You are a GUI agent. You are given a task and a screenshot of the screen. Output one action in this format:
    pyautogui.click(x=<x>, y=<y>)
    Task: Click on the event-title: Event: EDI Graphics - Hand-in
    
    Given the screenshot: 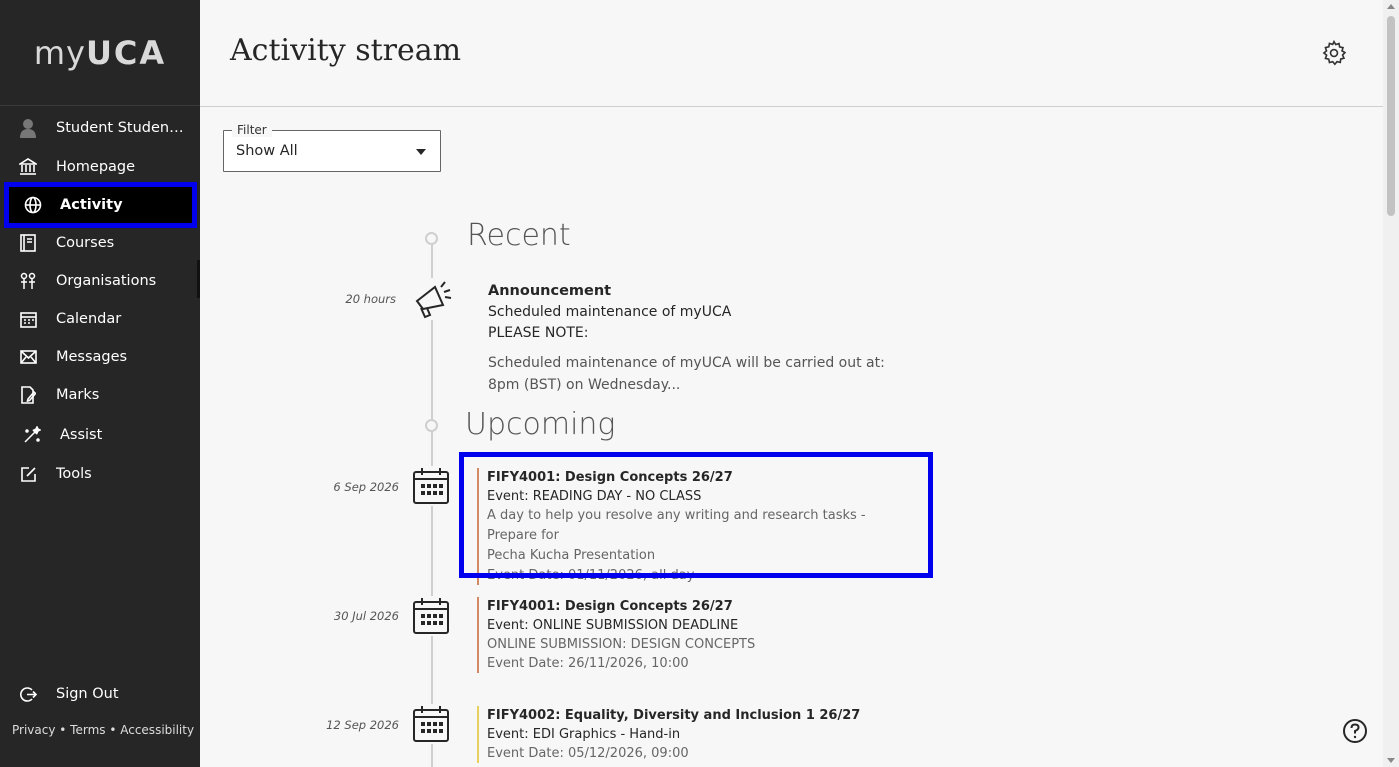 What is the action you would take?
    pyautogui.click(x=702, y=734)
    